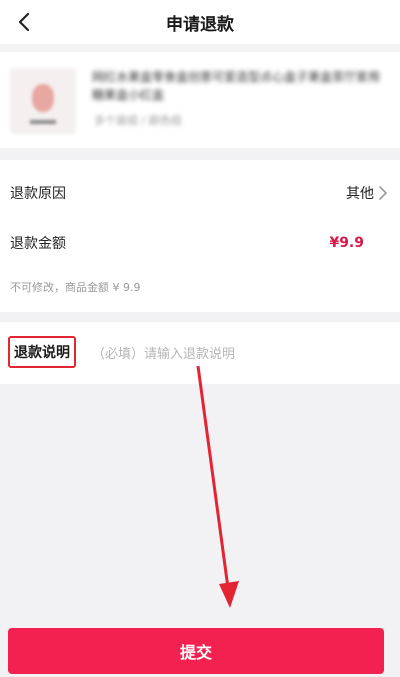 This screenshot has height=677, width=400. I want to click on product-title: 网红水果盒零食盒创意可爱造型点心盒子果盒茶厅家用糖果盒小红盒, so click(236, 86).